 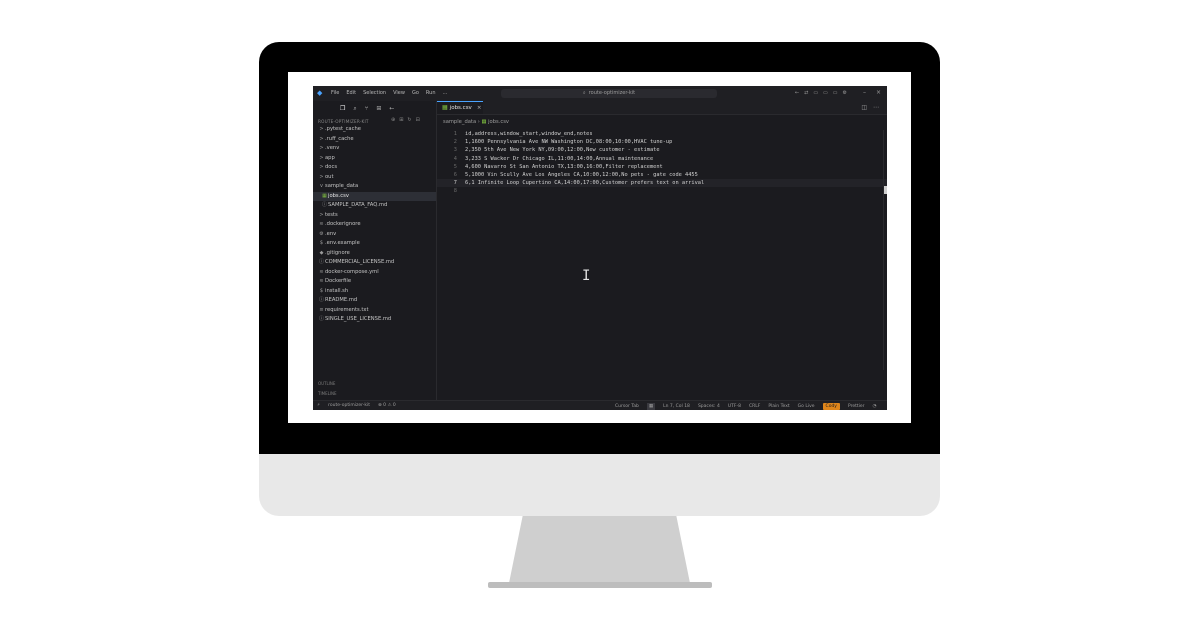 I want to click on menu-edit: Edit, so click(x=351, y=93).